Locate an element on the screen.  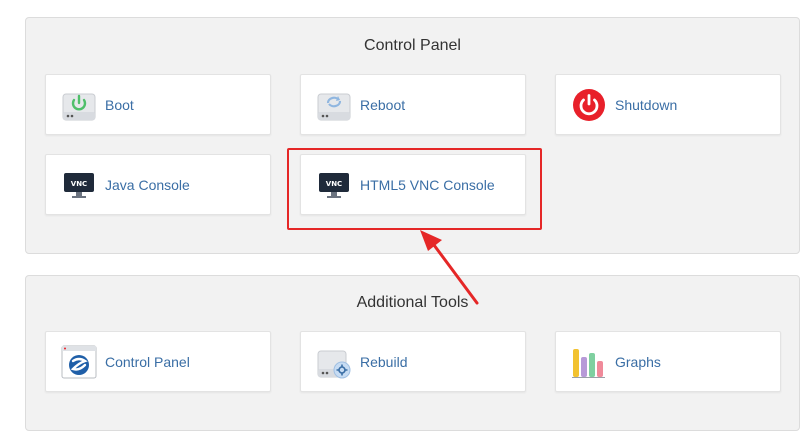
tile-label: Graphs is located at coordinates (638, 361).